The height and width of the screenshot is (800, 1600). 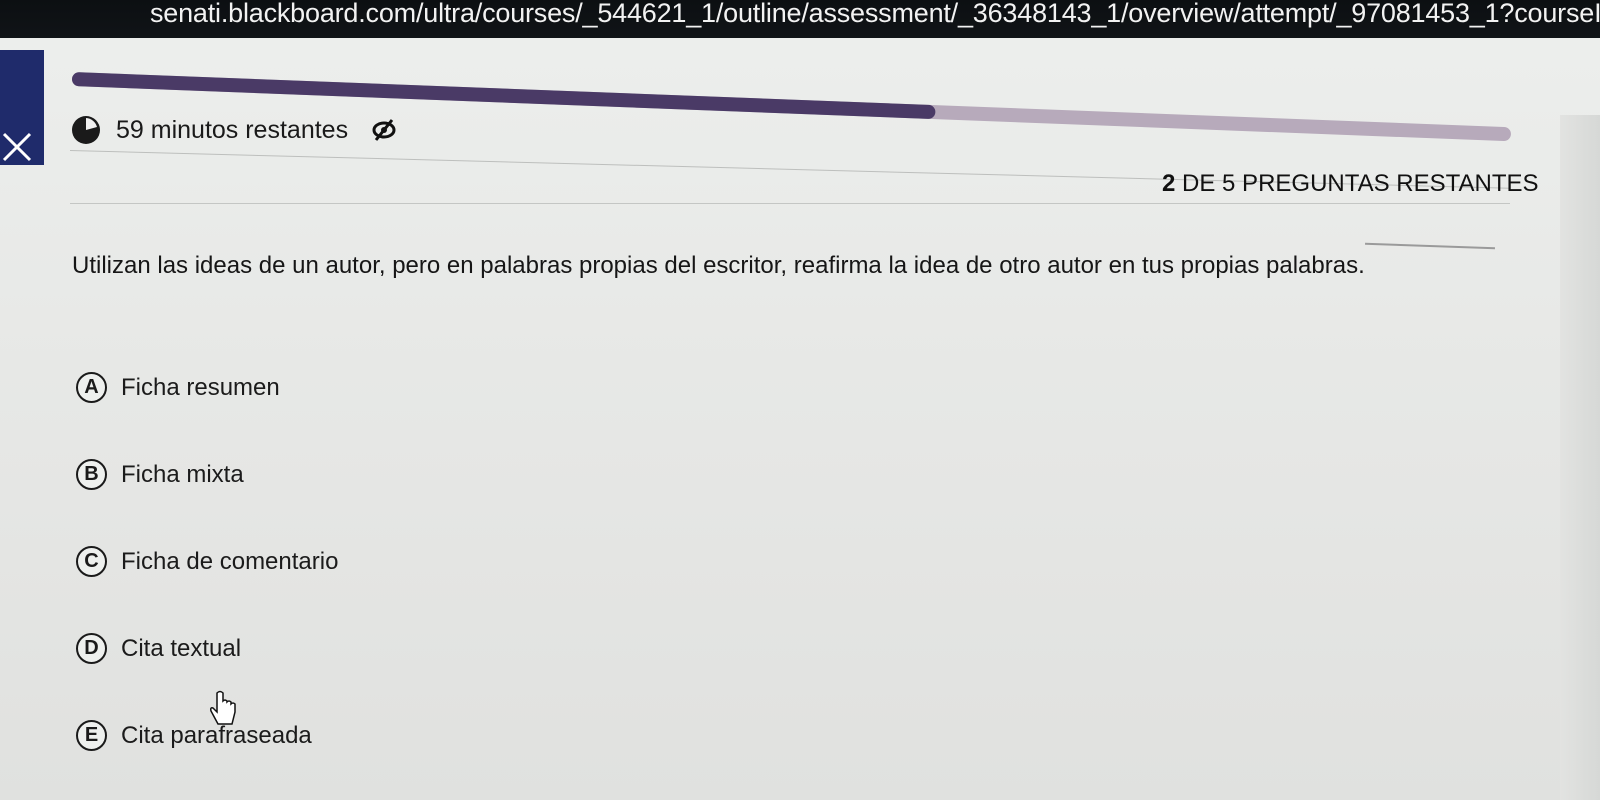 What do you see at coordinates (1169, 183) in the screenshot?
I see `remaining-count: 2` at bounding box center [1169, 183].